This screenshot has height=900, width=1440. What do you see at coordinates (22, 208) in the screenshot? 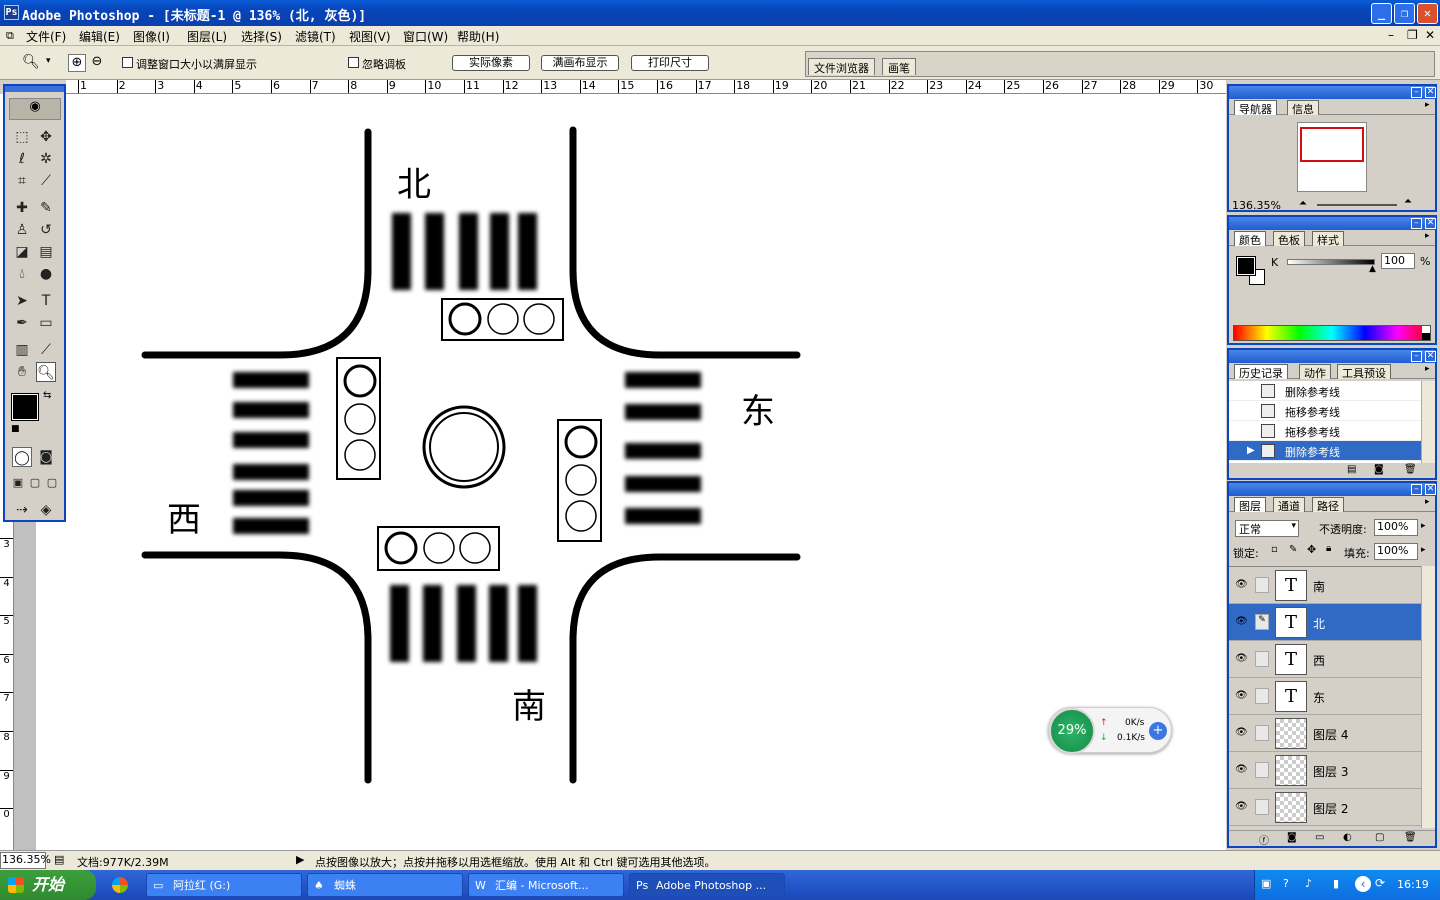
I see `healing-brush-tool-icon: ✚` at bounding box center [22, 208].